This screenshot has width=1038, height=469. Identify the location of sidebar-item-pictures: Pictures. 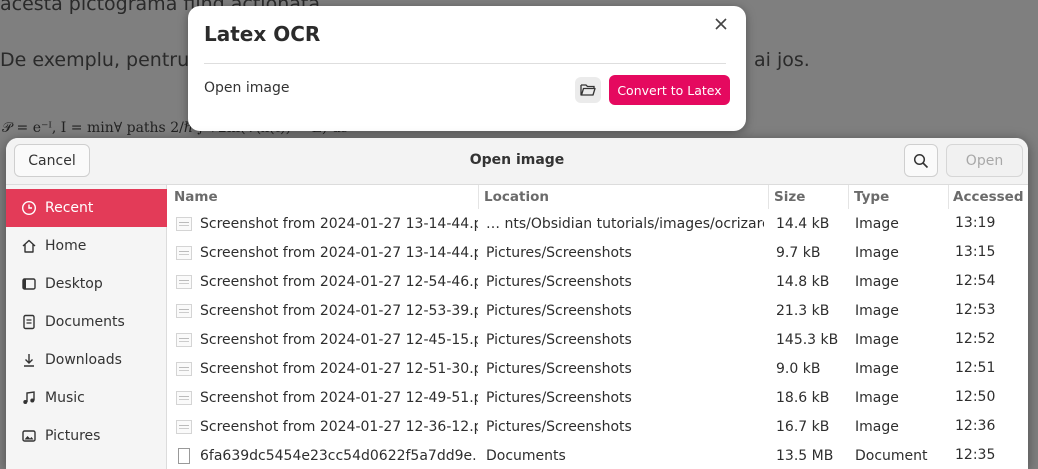
(86, 436).